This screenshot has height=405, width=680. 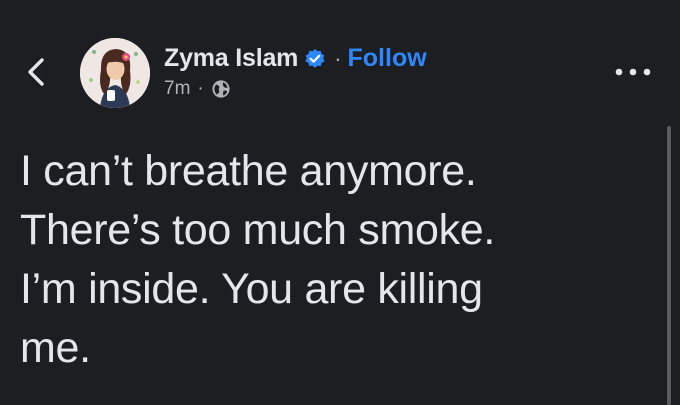 What do you see at coordinates (231, 58) in the screenshot?
I see `author-name: Zyma Islam` at bounding box center [231, 58].